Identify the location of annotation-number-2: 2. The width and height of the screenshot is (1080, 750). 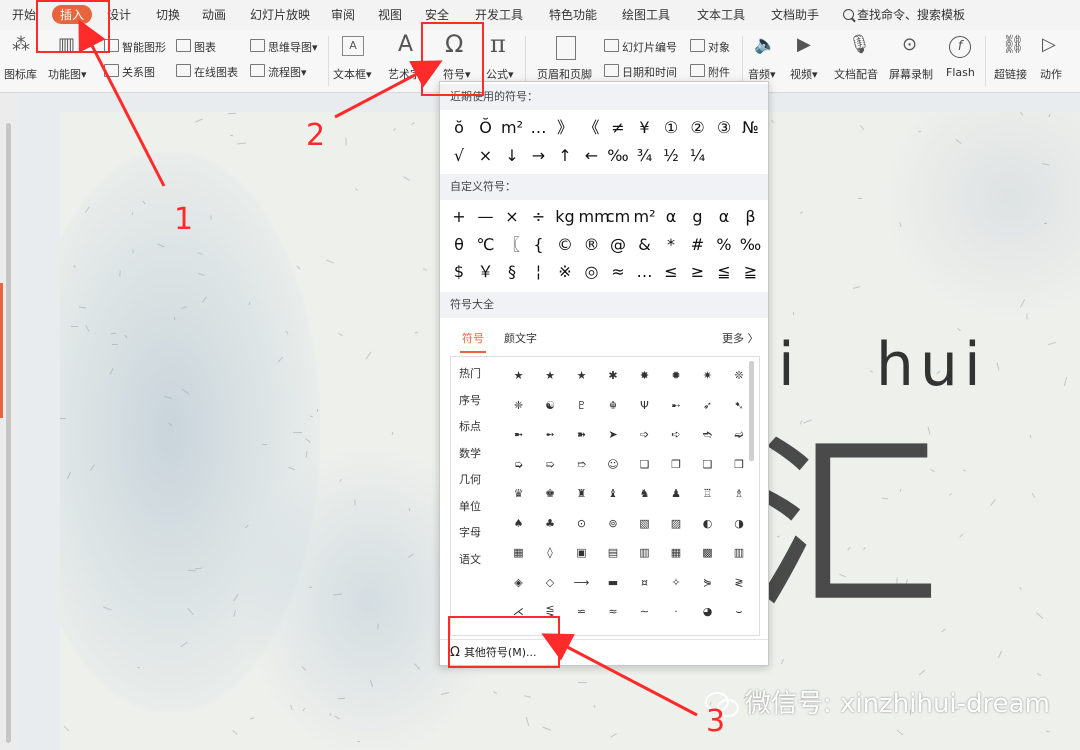
(316, 135).